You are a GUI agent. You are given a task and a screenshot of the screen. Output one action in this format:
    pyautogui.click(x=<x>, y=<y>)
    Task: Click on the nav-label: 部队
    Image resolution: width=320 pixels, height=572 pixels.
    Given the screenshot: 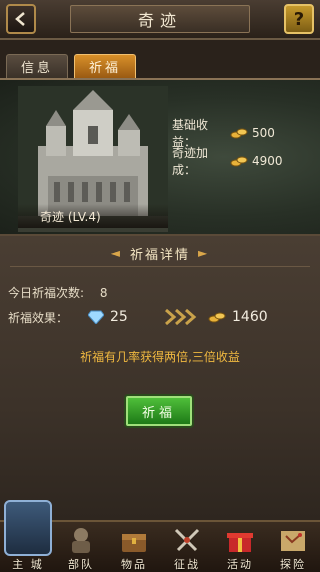 What is the action you would take?
    pyautogui.click(x=81, y=564)
    